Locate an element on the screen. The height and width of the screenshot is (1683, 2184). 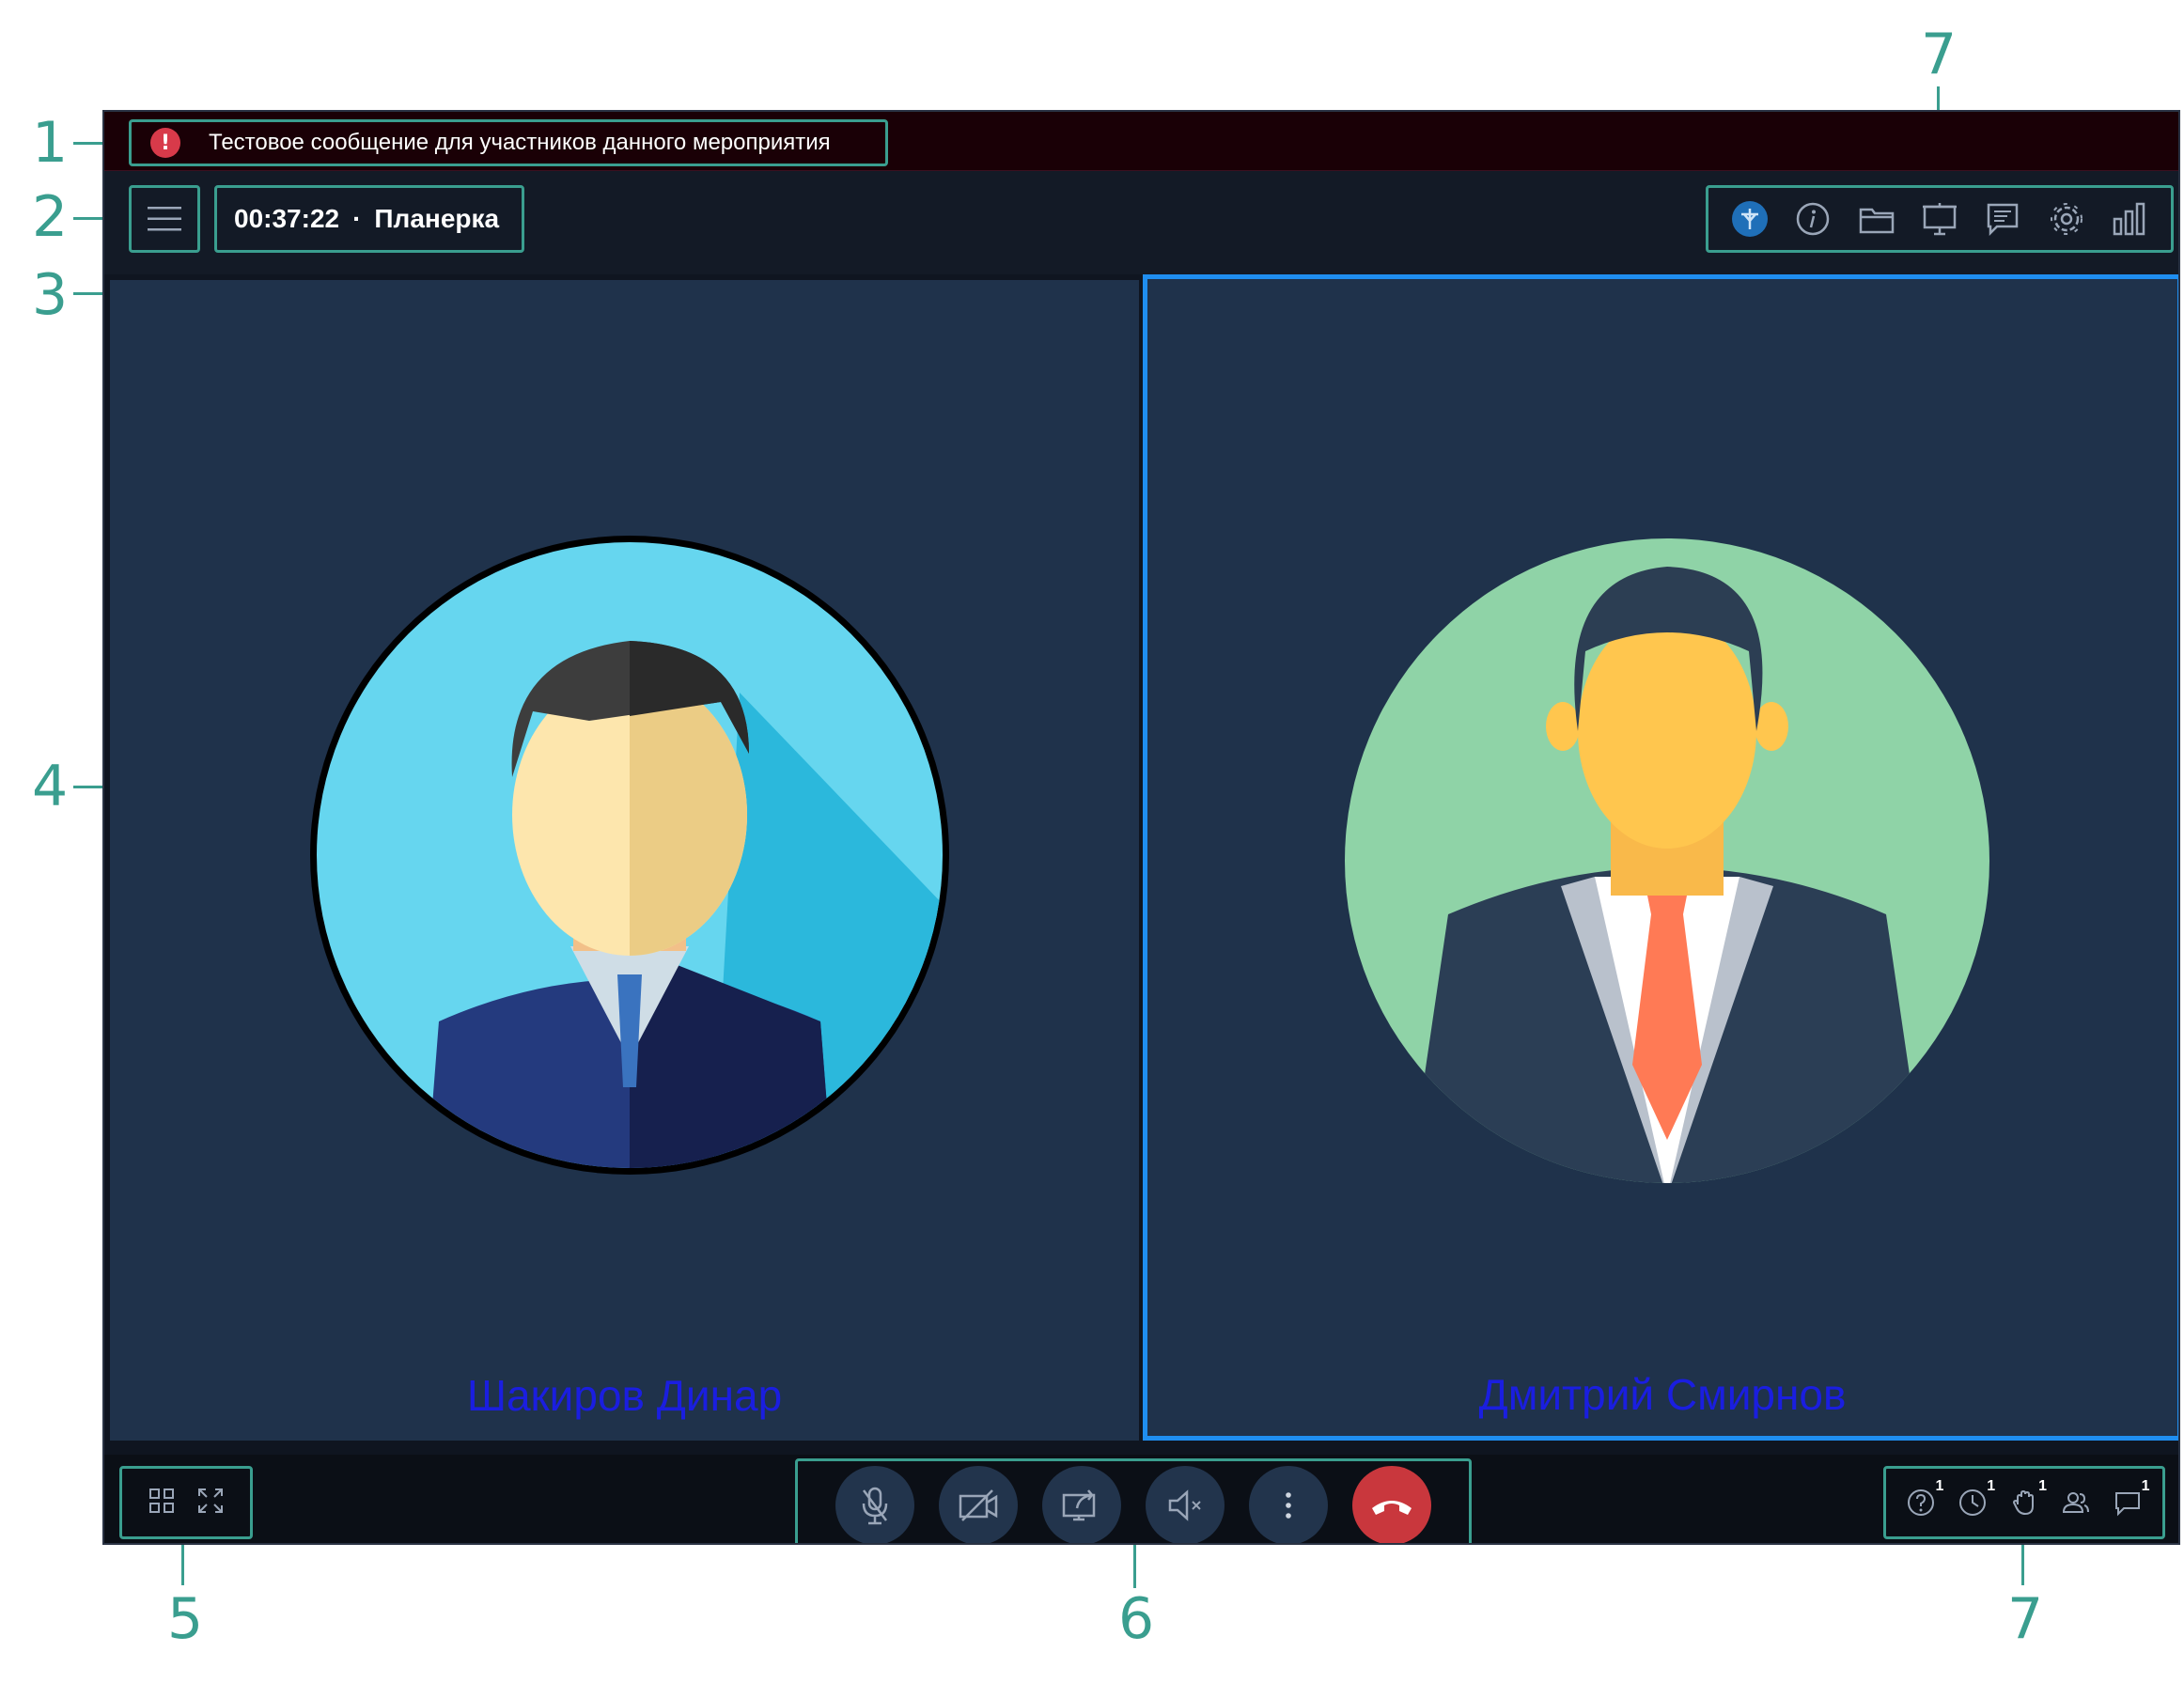
info-button is located at coordinates (1813, 219).